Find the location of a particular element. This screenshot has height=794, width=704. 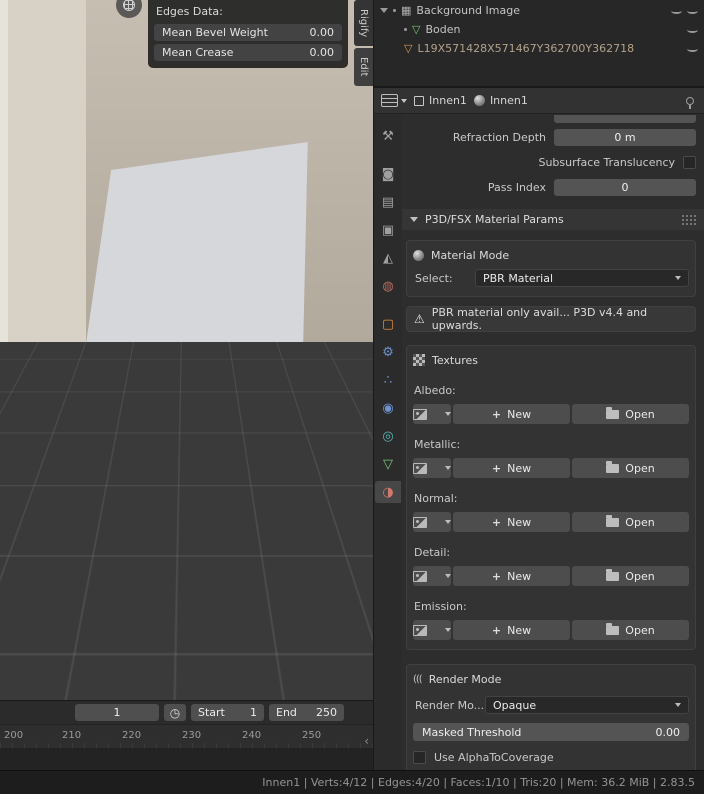

current-frame-value: 1 is located at coordinates (117, 712).